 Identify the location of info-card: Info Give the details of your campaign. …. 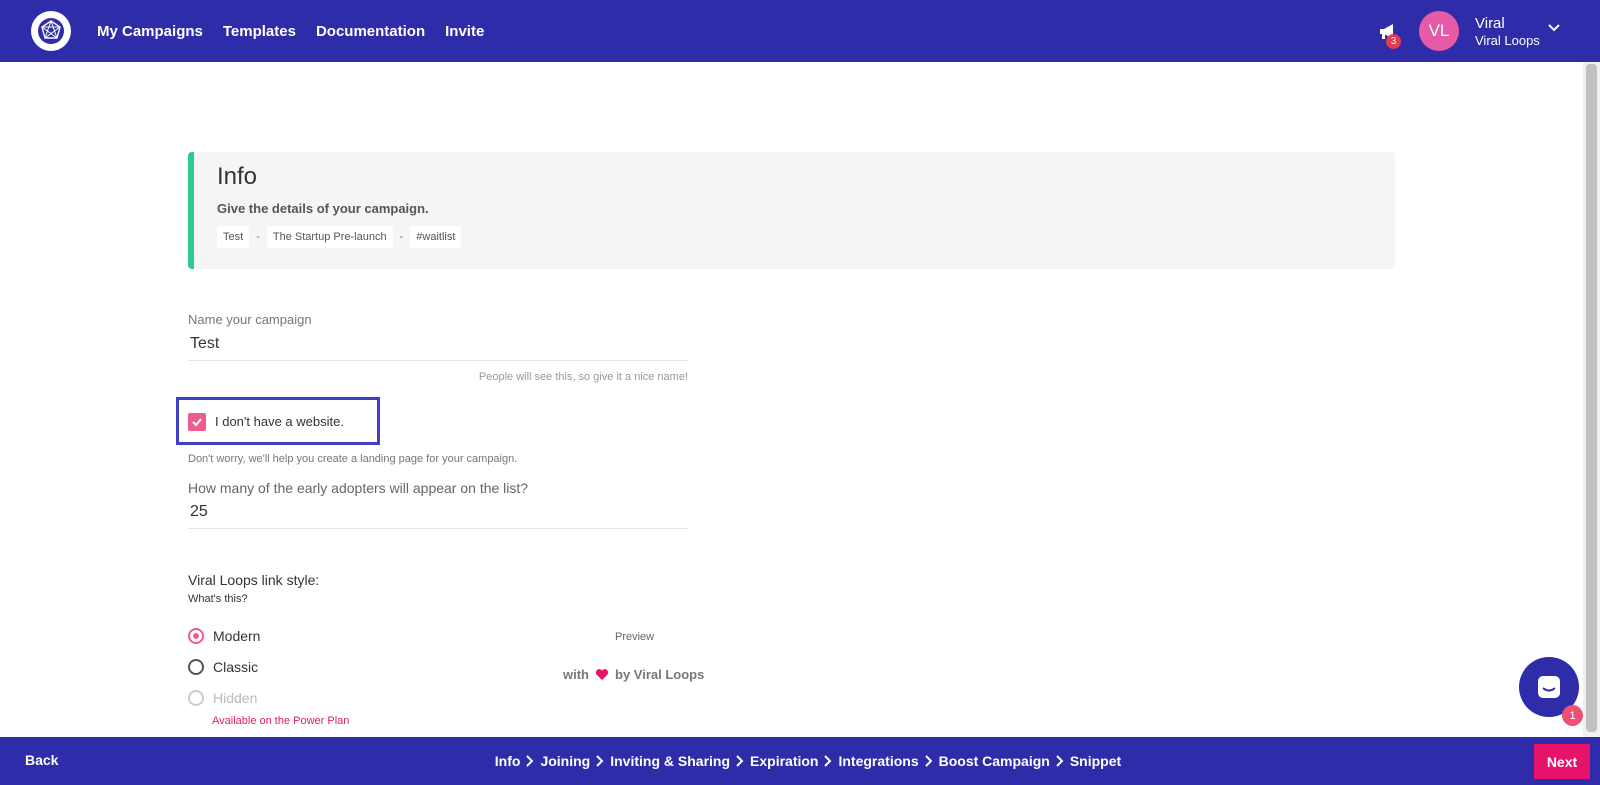
(791, 210).